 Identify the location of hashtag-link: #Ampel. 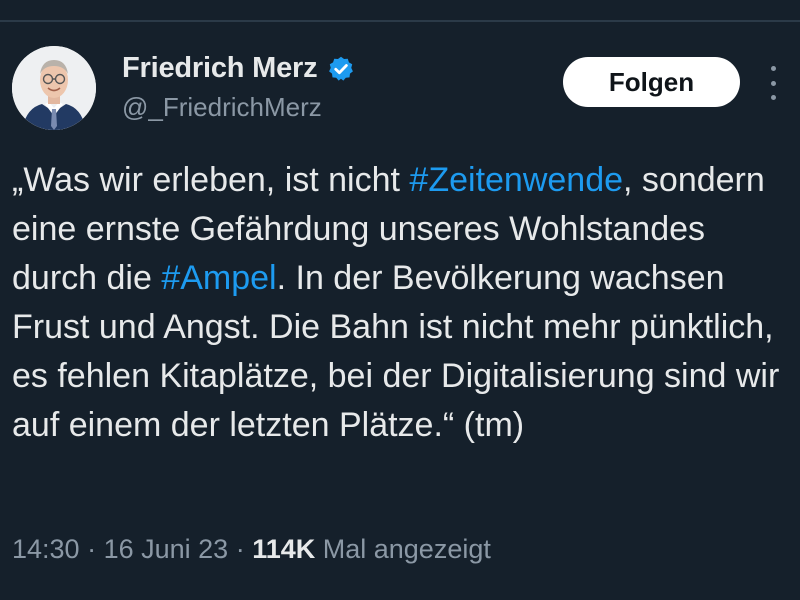
(218, 278).